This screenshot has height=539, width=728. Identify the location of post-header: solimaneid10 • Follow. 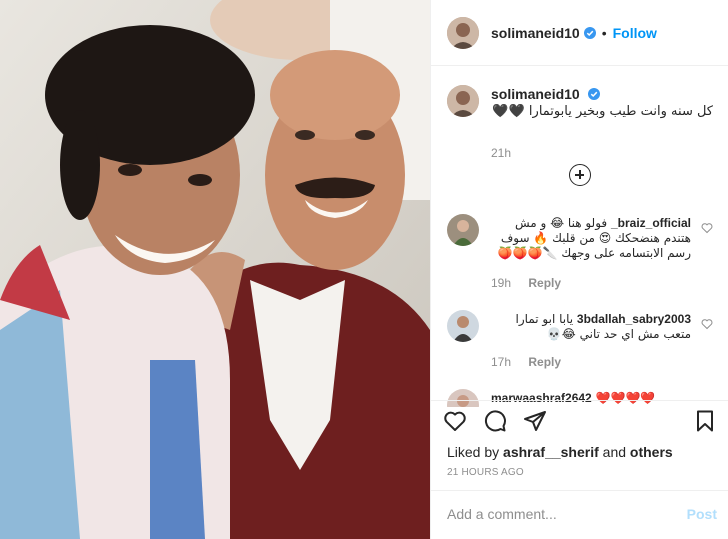
(579, 33).